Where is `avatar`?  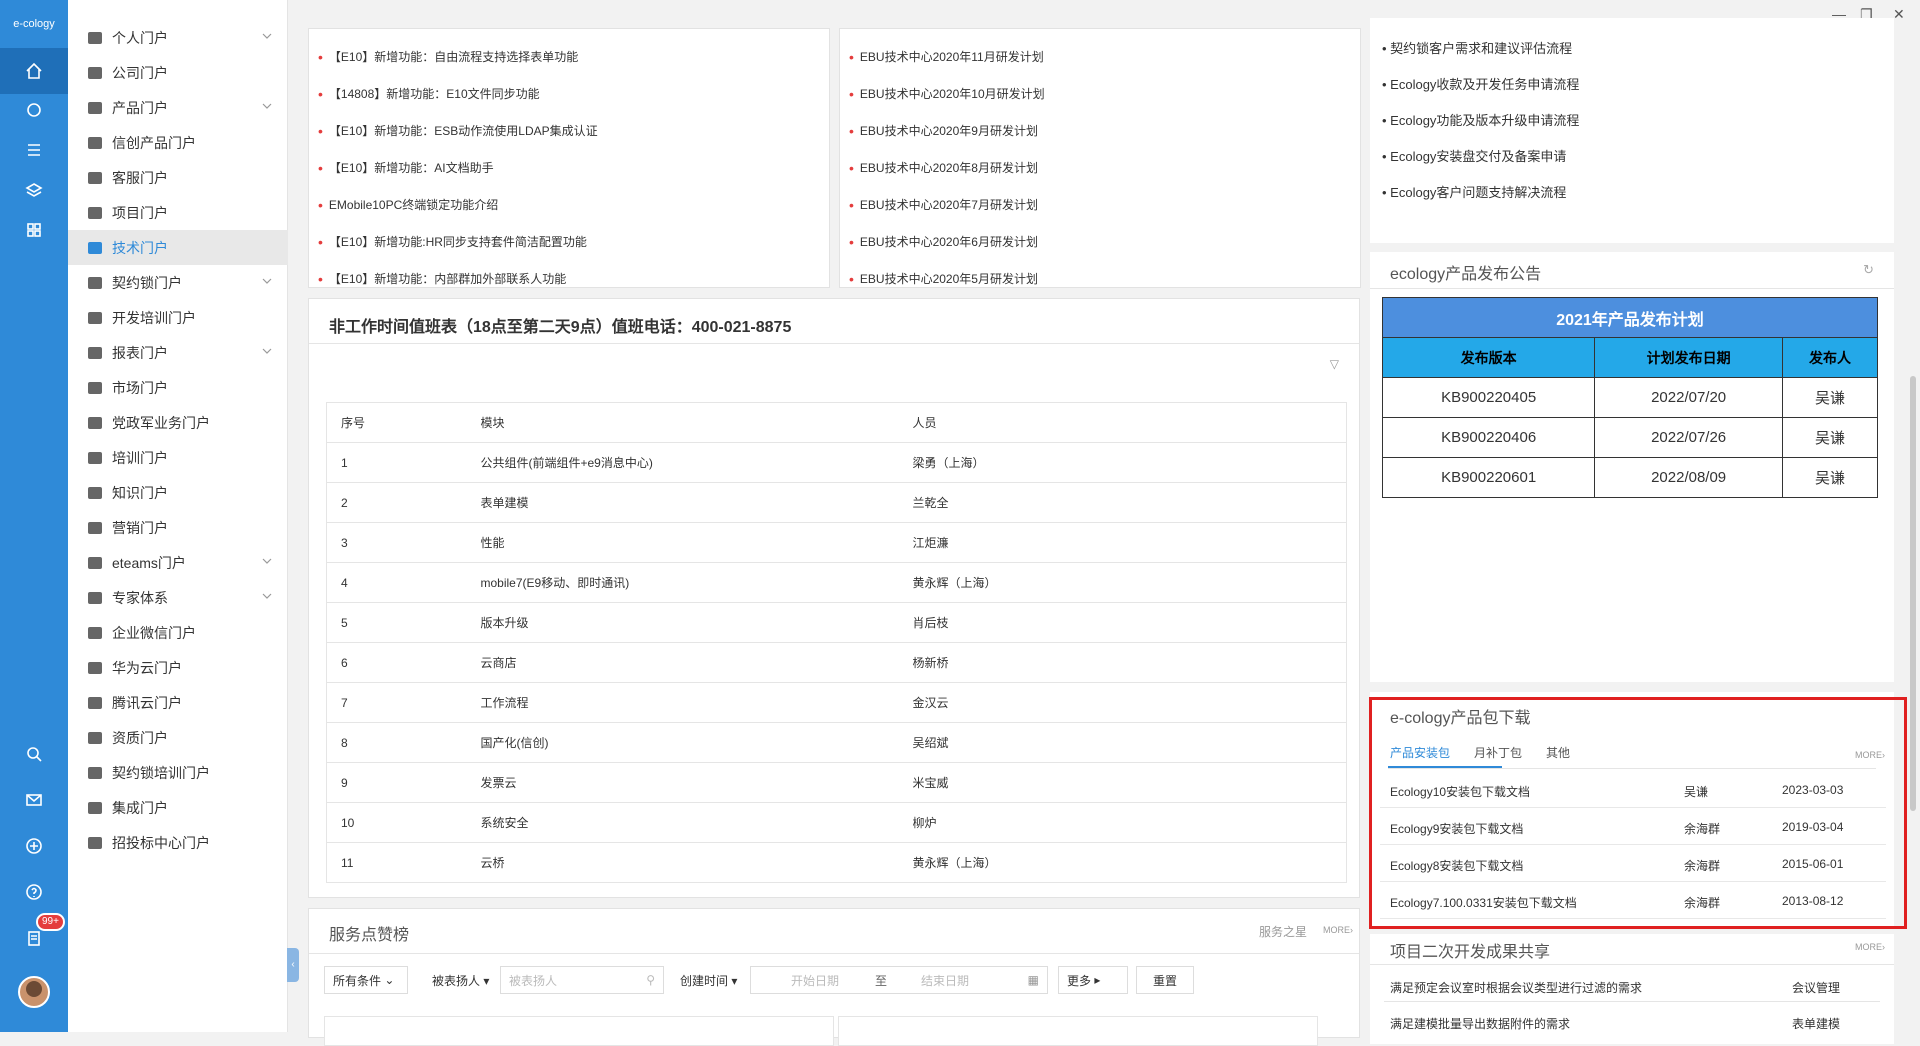 avatar is located at coordinates (34, 992).